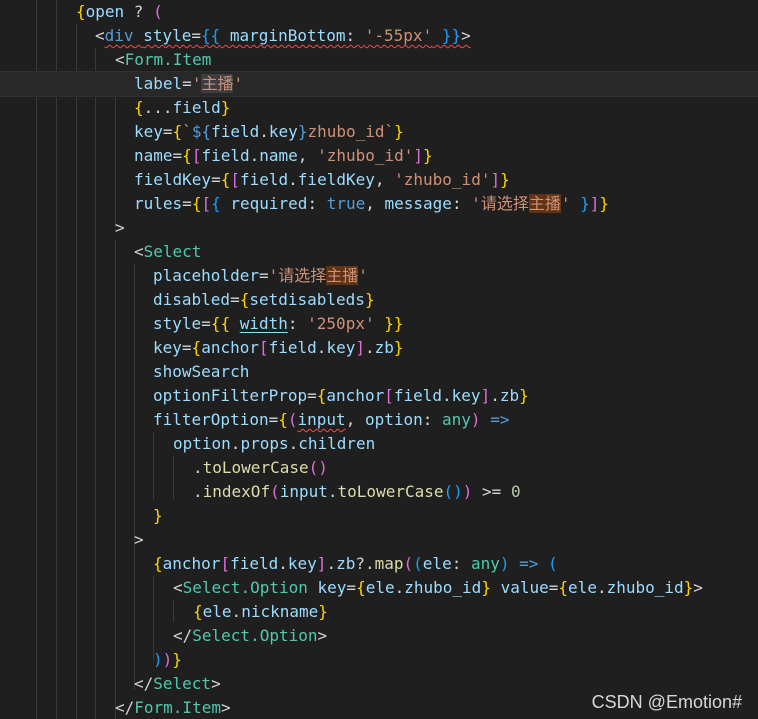 The height and width of the screenshot is (719, 758). I want to click on code-line: key={anchor[field.key].zb}, so click(379, 348).